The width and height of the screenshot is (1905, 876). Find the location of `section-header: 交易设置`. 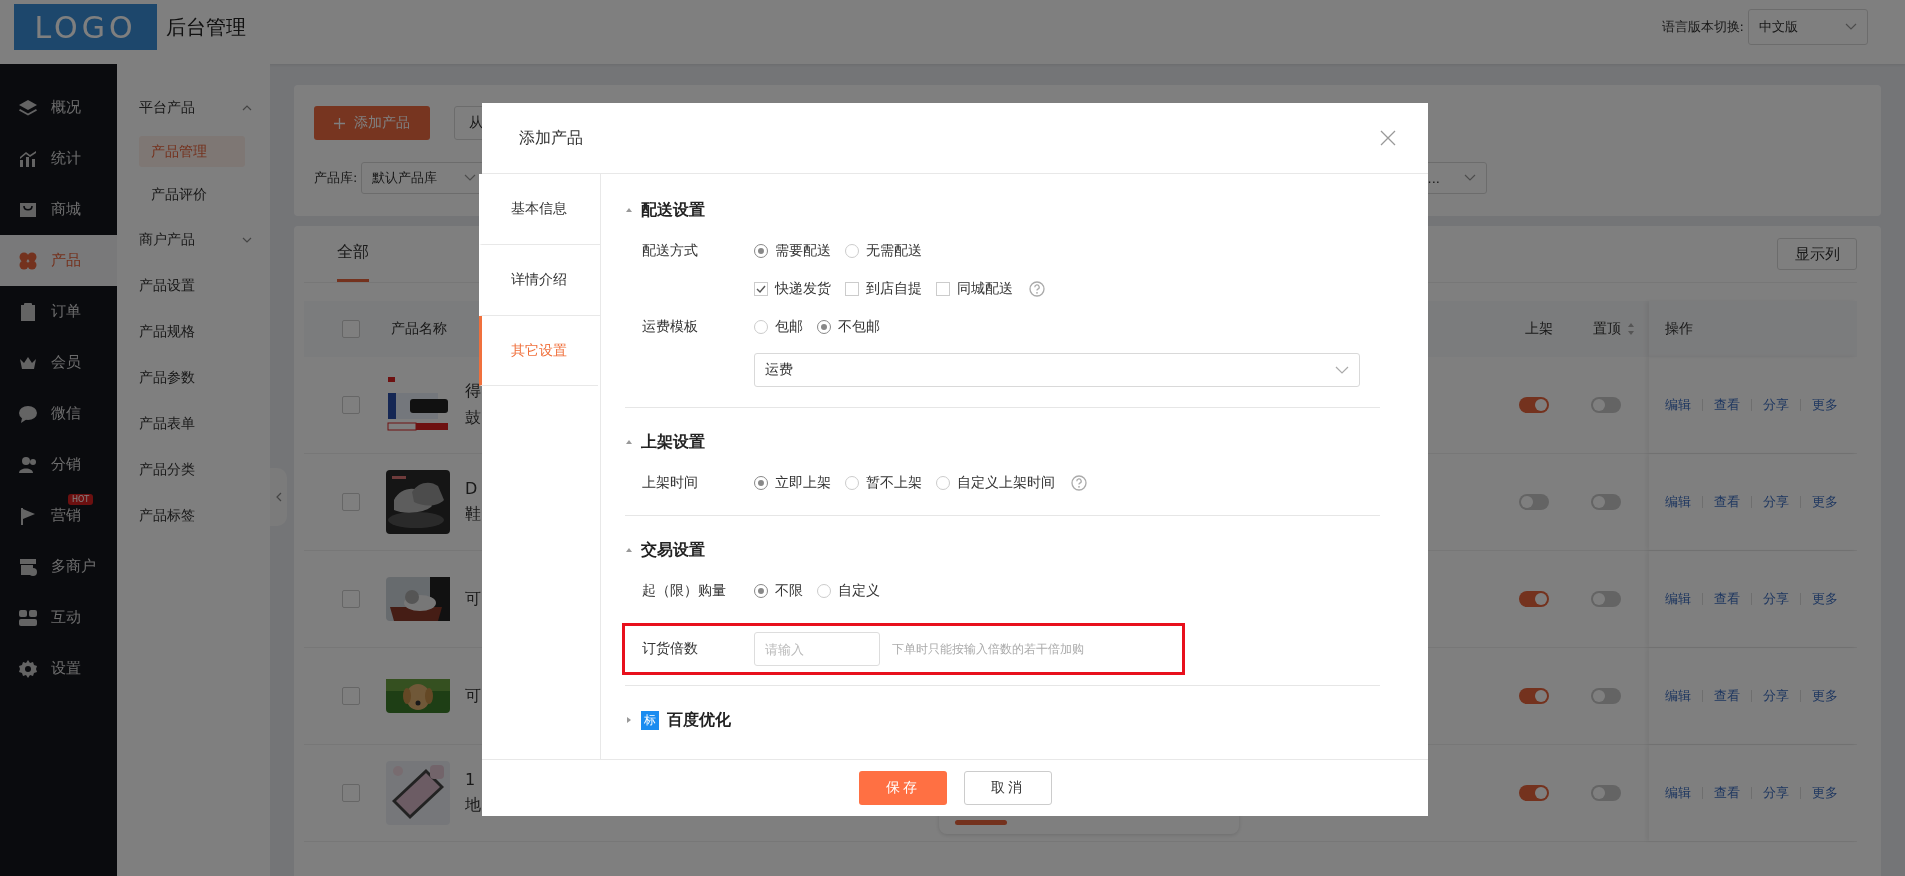

section-header: 交易设置 is located at coordinates (1002, 550).